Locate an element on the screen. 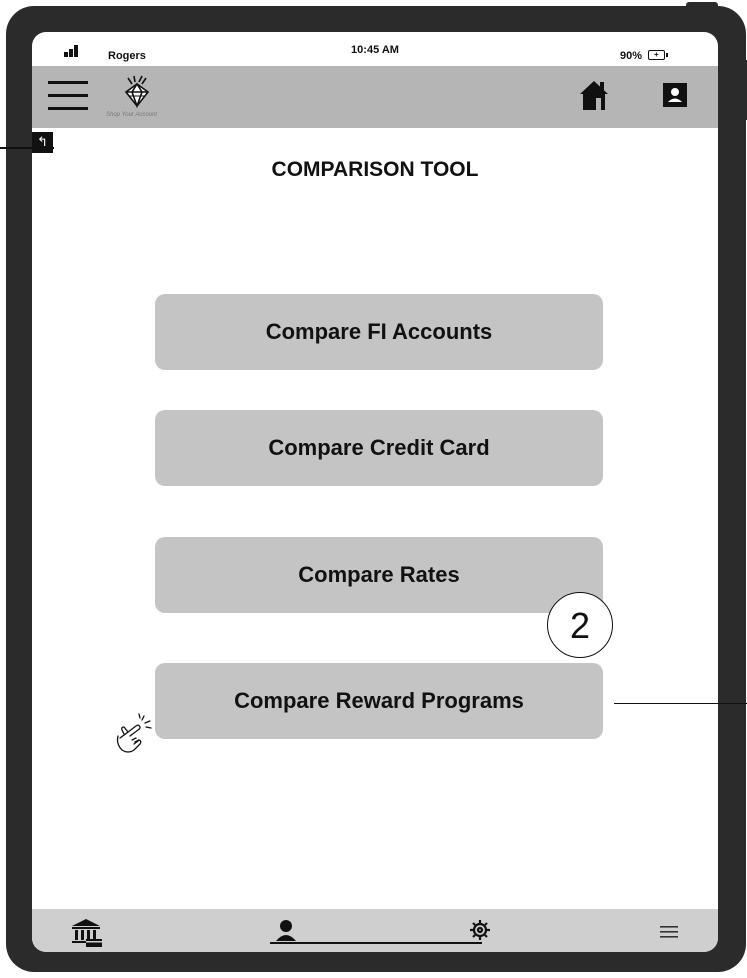 This screenshot has width=747, height=978. compare-reward-programs-button: Compare Reward Programs is located at coordinates (379, 701).